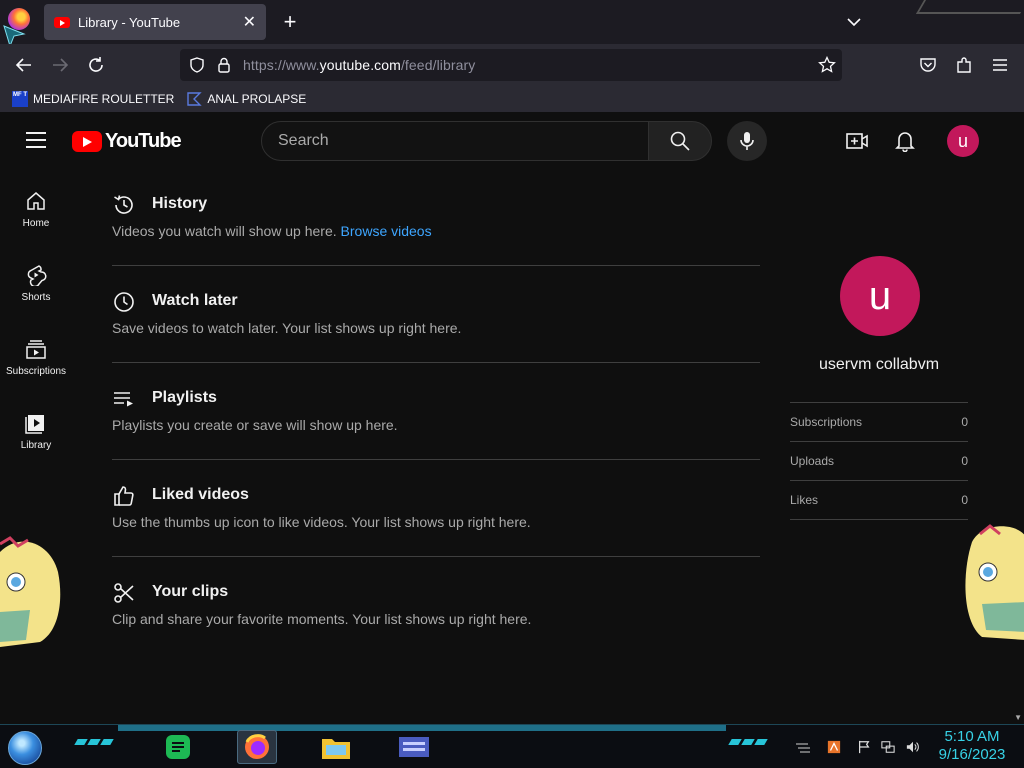 Image resolution: width=1024 pixels, height=768 pixels. Describe the element at coordinates (879, 364) in the screenshot. I see `profile-name: uservm collabvm` at that location.